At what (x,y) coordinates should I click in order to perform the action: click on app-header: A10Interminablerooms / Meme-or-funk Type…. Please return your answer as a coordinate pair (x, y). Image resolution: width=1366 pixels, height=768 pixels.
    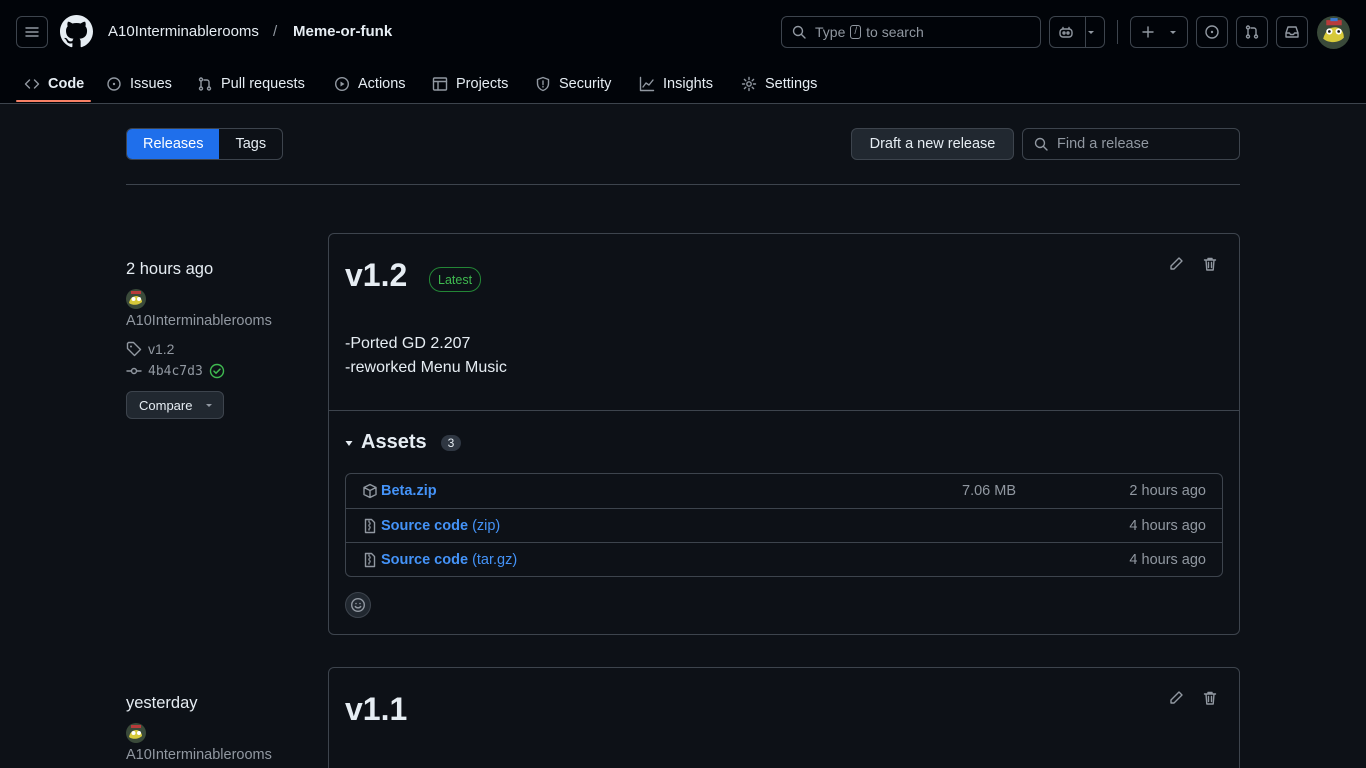
    Looking at the image, I should click on (683, 52).